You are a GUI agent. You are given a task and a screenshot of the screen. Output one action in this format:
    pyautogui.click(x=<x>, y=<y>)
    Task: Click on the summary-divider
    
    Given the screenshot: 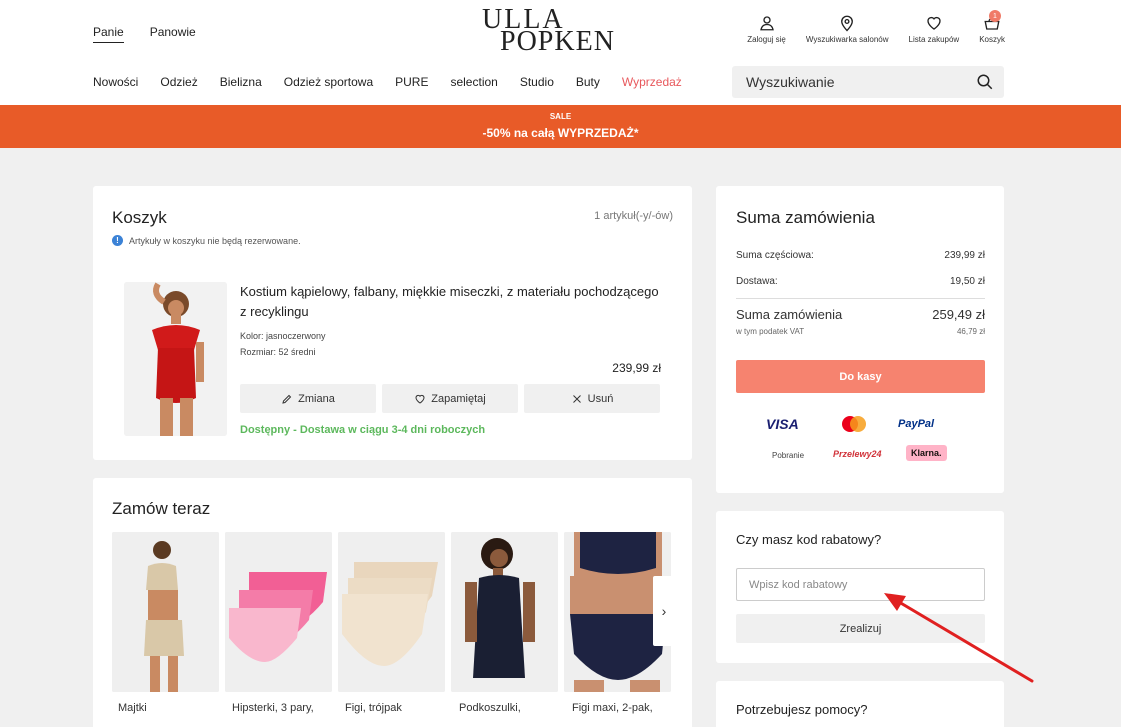 What is the action you would take?
    pyautogui.click(x=860, y=298)
    